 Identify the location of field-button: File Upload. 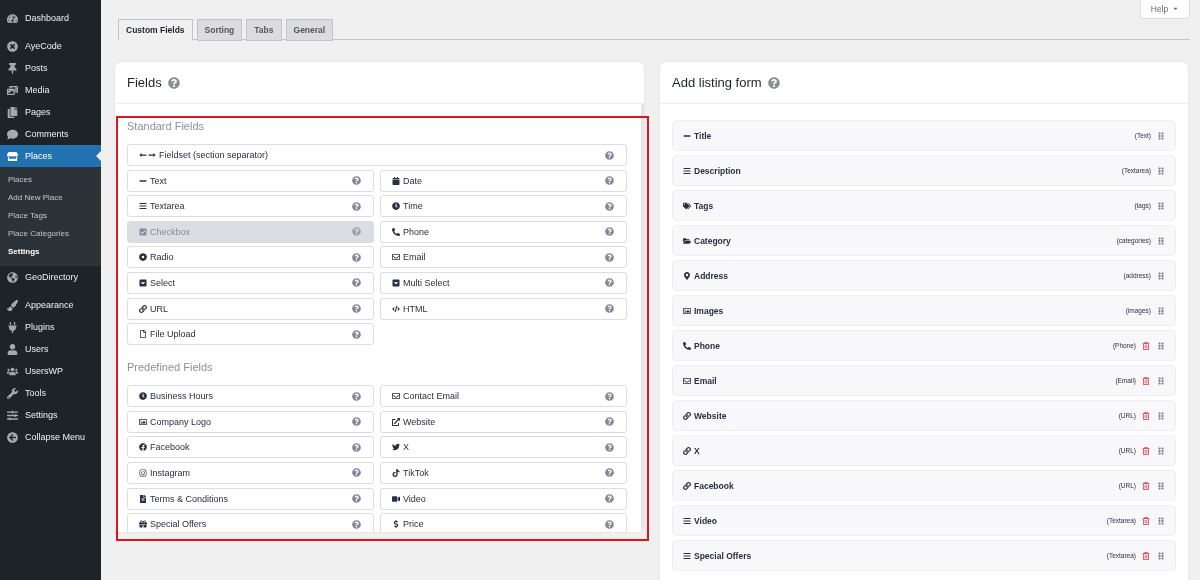
(250, 334).